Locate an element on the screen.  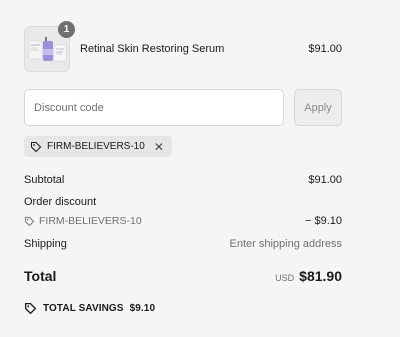
product-name: Retinal Skin Restoring Serum is located at coordinates (152, 49).